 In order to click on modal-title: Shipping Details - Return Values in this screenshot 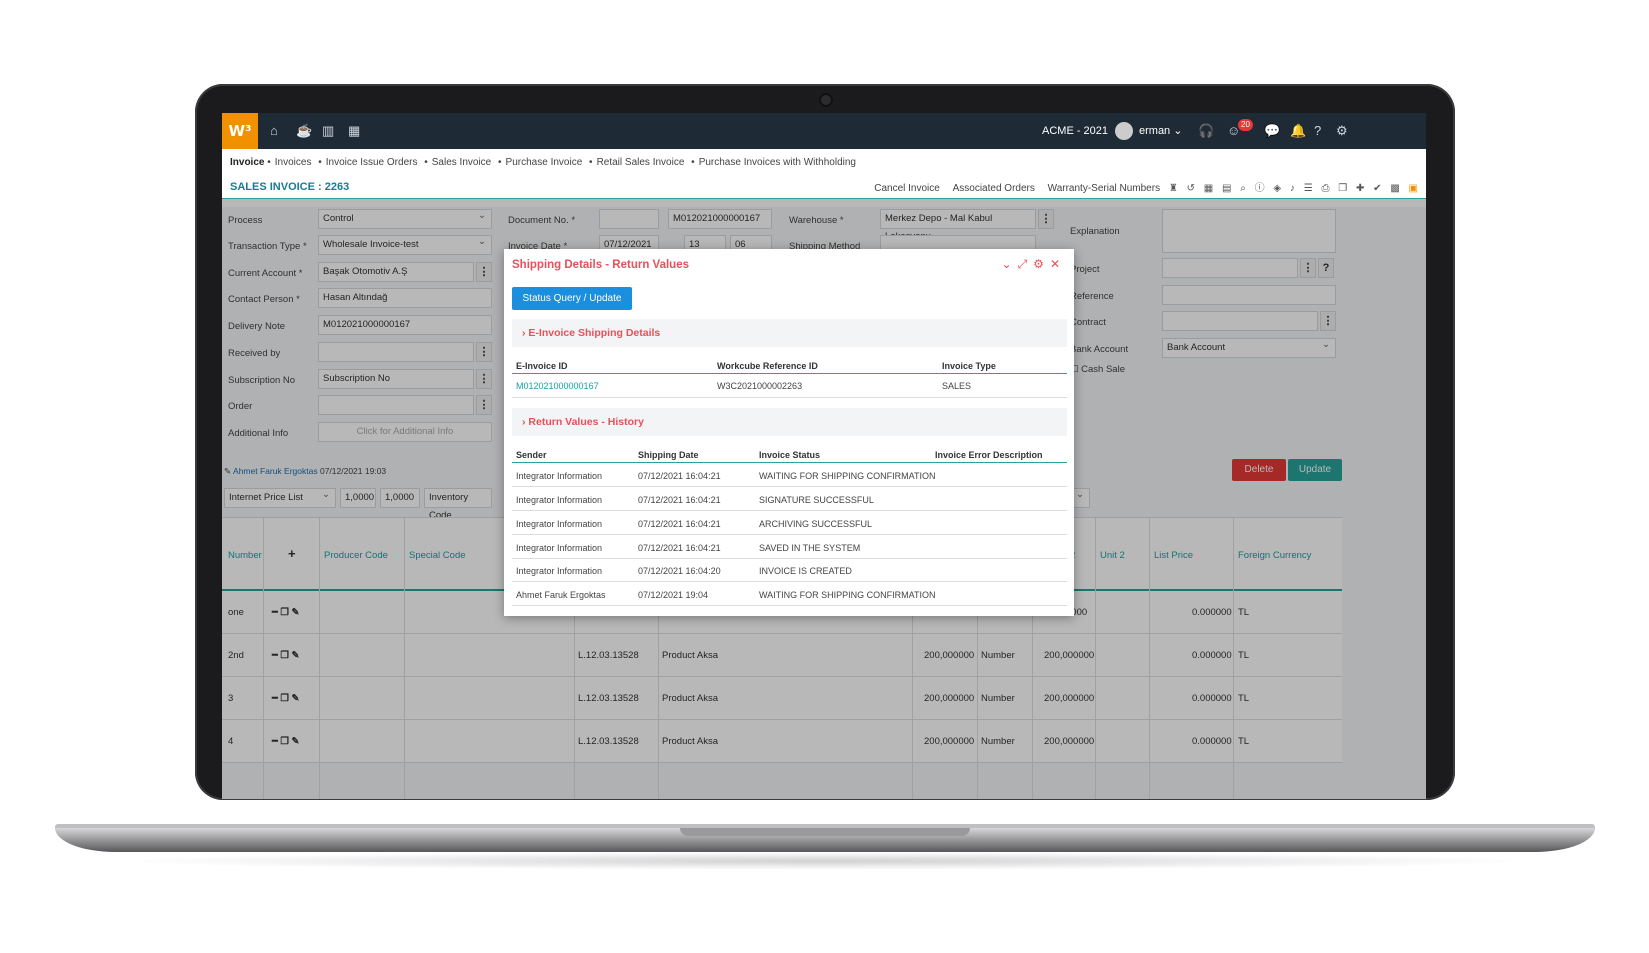, I will do `click(601, 265)`.